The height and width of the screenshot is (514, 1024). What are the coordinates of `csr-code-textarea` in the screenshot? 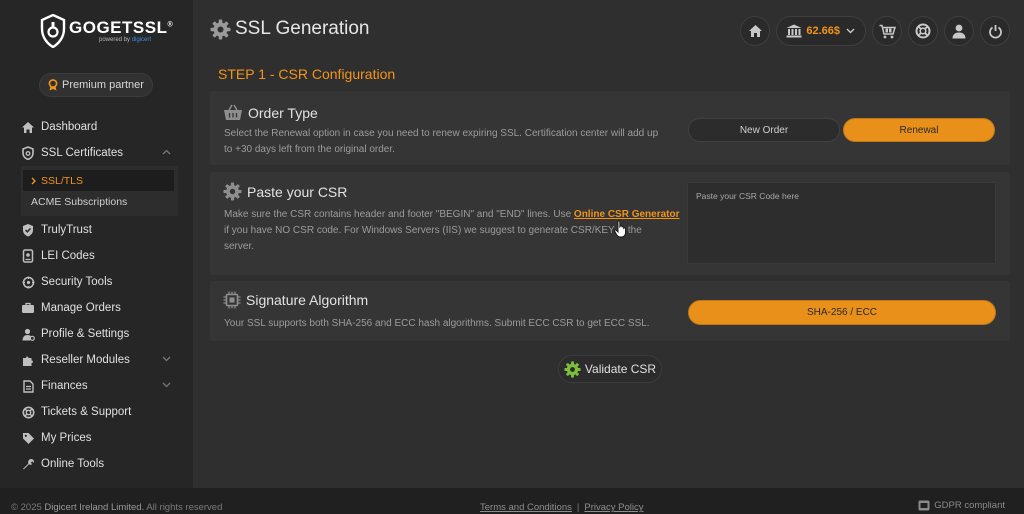 It's located at (841, 223).